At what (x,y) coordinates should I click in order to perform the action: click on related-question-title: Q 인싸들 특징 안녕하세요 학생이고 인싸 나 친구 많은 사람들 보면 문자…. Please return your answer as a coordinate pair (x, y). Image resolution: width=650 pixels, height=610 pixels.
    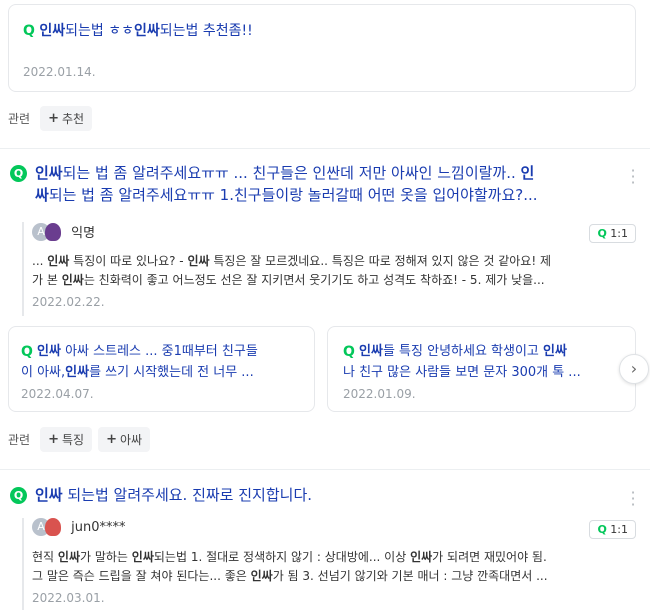
    Looking at the image, I should click on (462, 362).